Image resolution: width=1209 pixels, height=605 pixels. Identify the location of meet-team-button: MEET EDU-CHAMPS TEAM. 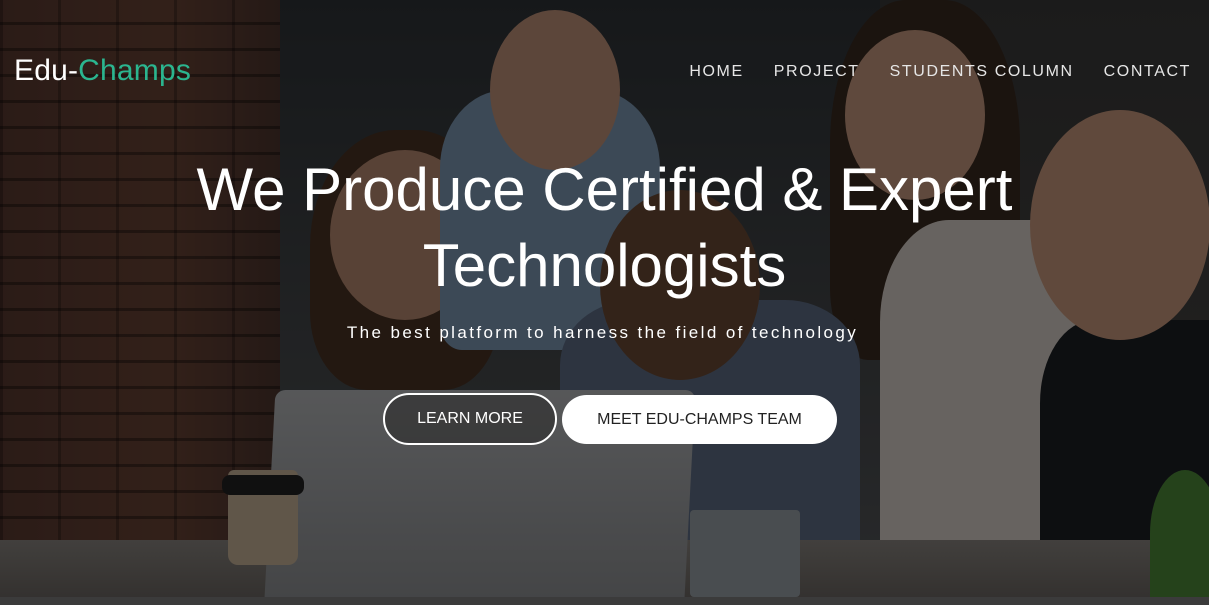
(699, 419).